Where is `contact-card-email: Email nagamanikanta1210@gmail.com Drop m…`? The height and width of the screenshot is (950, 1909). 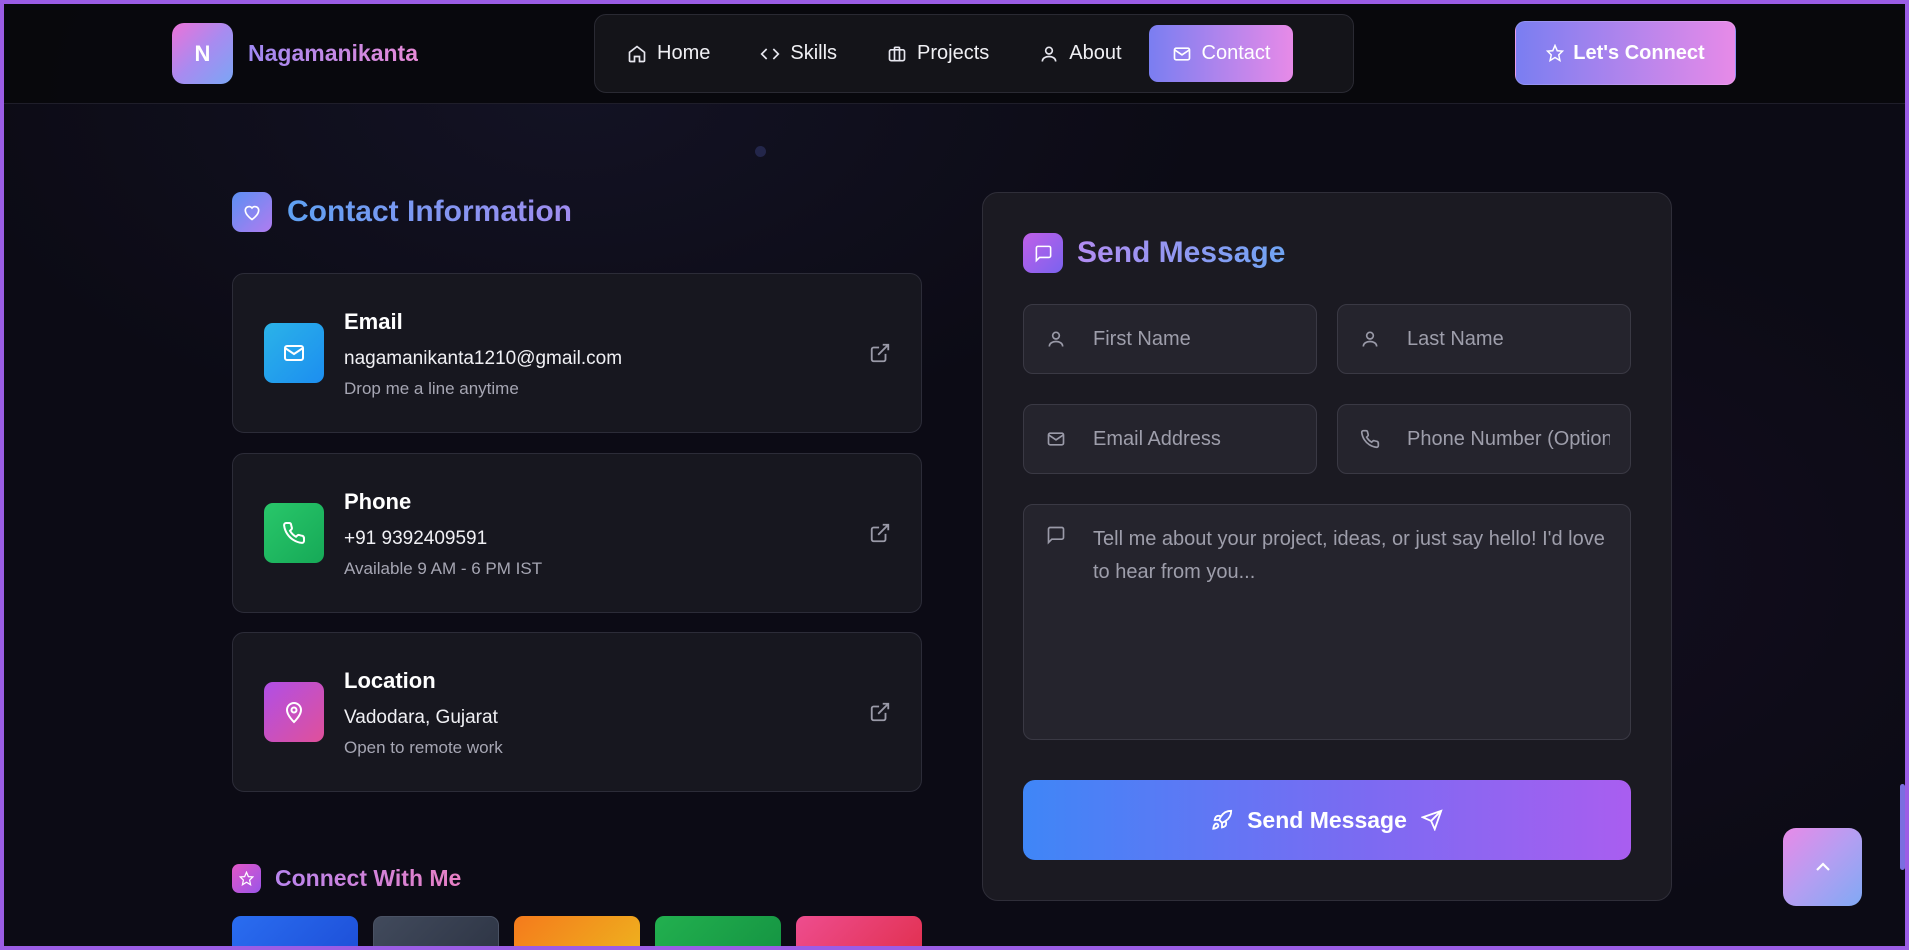
contact-card-email: Email nagamanikanta1210@gmail.com Drop m… is located at coordinates (577, 353).